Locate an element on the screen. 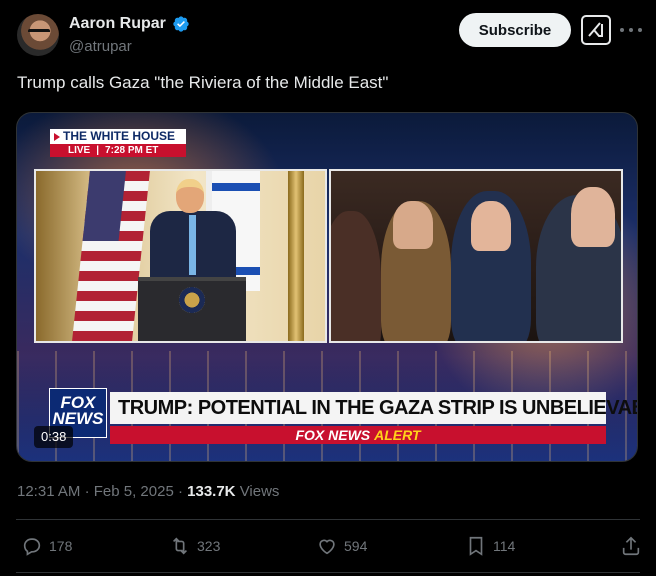 The width and height of the screenshot is (656, 576). location-bug: THE WHITE HOUSE LIVE | 7:28 PM ET is located at coordinates (118, 143).